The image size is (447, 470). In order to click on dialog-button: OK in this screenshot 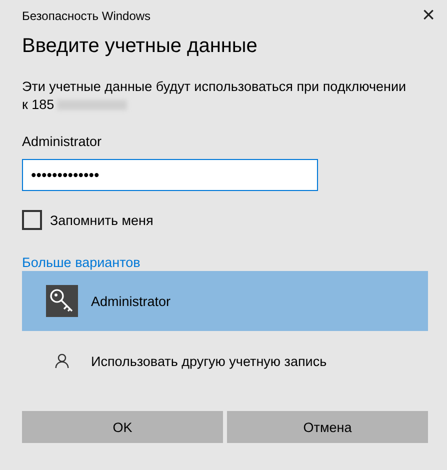, I will do `click(122, 427)`.